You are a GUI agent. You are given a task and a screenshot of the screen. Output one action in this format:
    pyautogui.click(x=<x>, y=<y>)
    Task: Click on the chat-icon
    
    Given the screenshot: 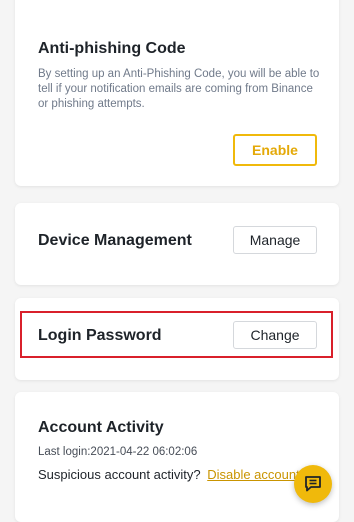 What is the action you would take?
    pyautogui.click(x=313, y=484)
    